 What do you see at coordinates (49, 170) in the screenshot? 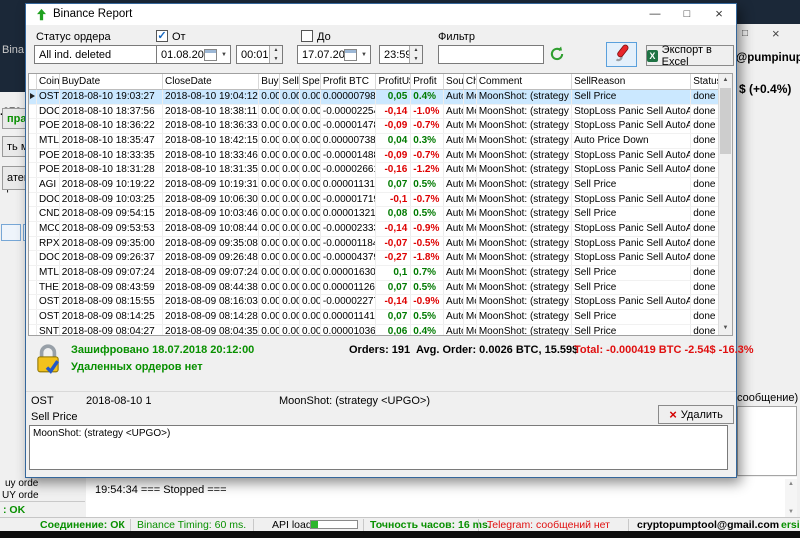
I see `cell-coin: POE` at bounding box center [49, 170].